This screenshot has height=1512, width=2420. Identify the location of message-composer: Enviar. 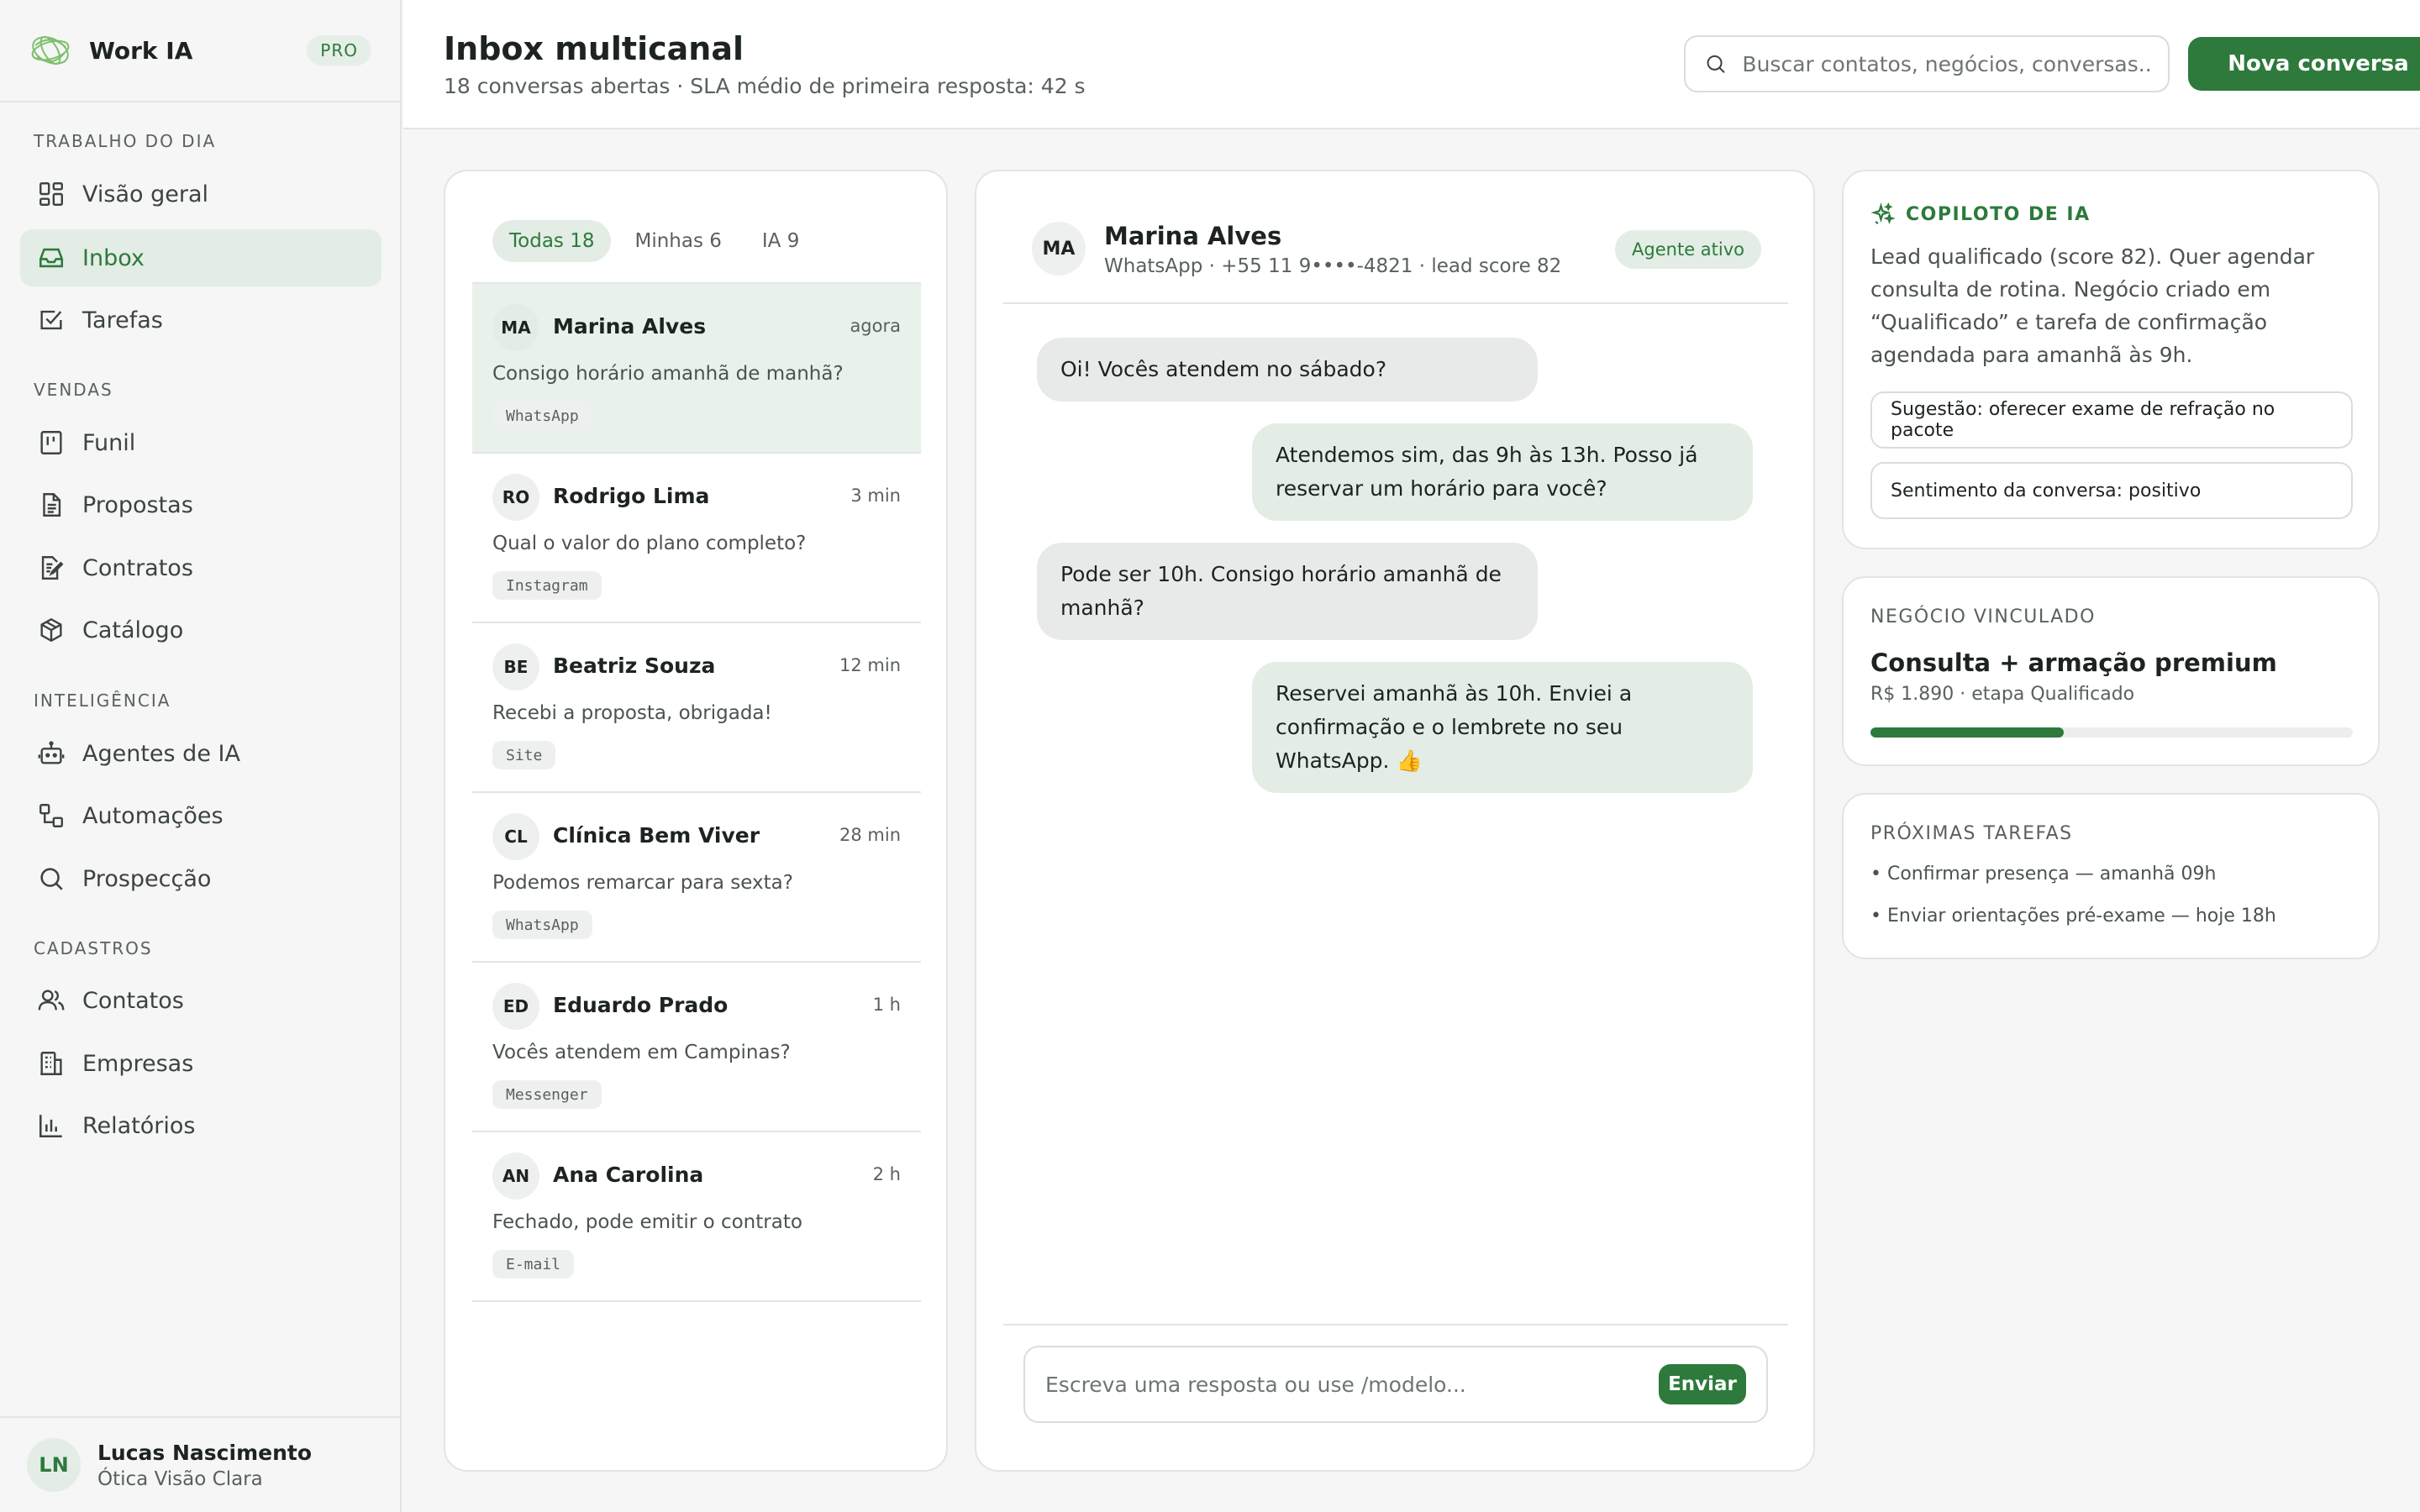
(1395, 1384).